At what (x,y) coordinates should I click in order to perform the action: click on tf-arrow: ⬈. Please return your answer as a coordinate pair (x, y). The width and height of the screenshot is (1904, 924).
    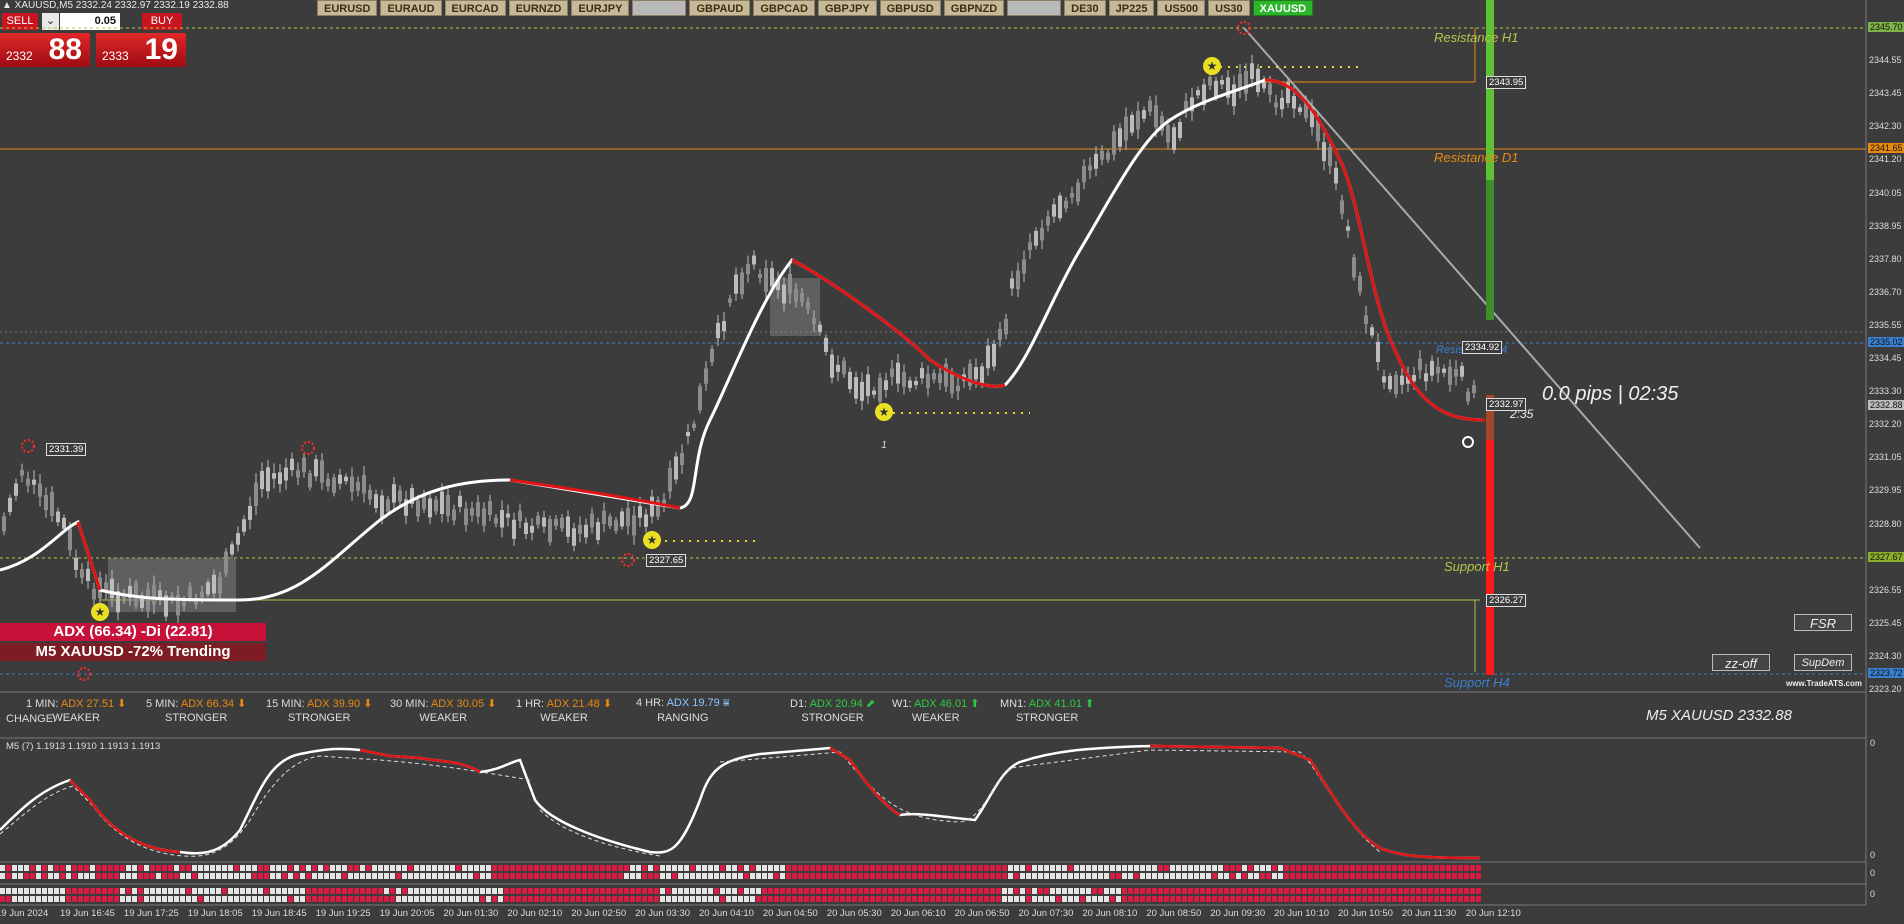
    Looking at the image, I should click on (870, 704).